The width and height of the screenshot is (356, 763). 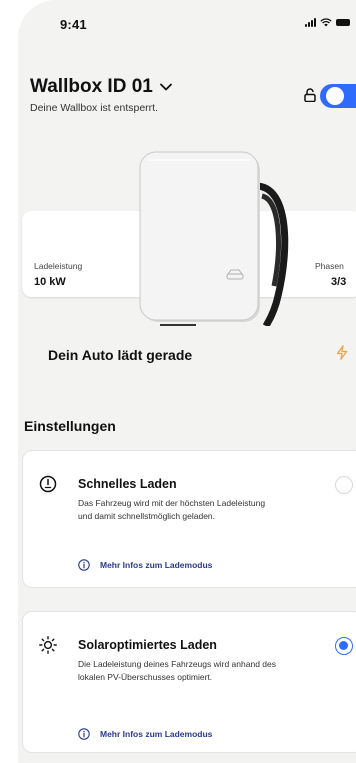 I want to click on lock-toggle, so click(x=338, y=96).